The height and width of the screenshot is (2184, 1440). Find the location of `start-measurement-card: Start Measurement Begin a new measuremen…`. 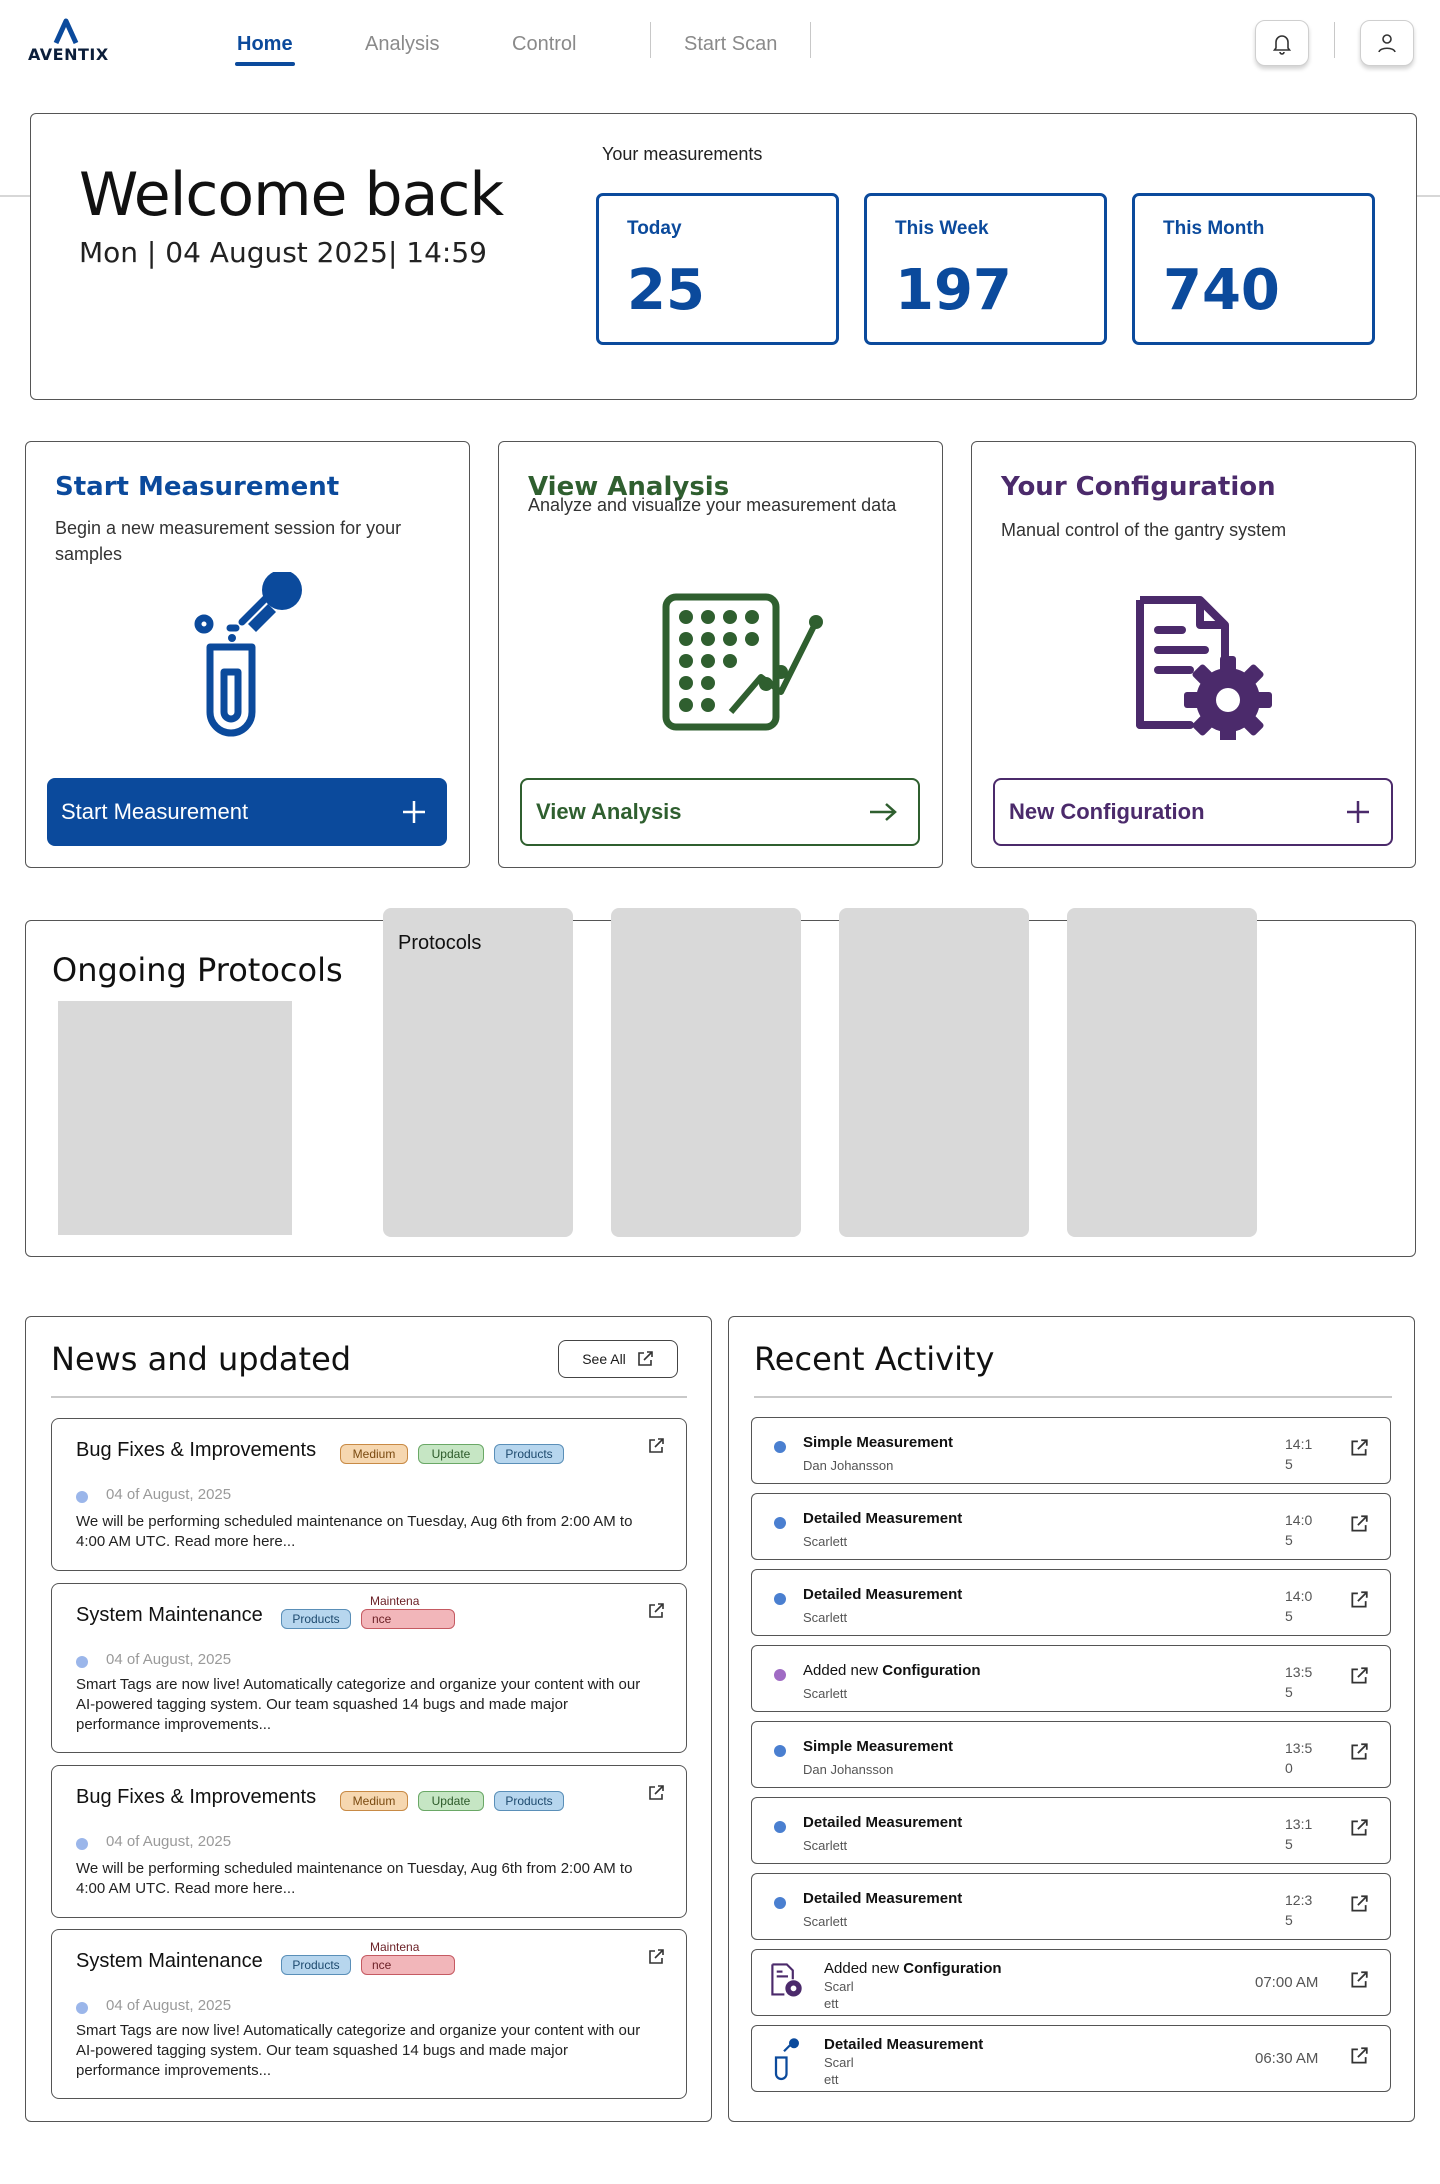

start-measurement-card: Start Measurement Begin a new measuremen… is located at coordinates (247, 654).